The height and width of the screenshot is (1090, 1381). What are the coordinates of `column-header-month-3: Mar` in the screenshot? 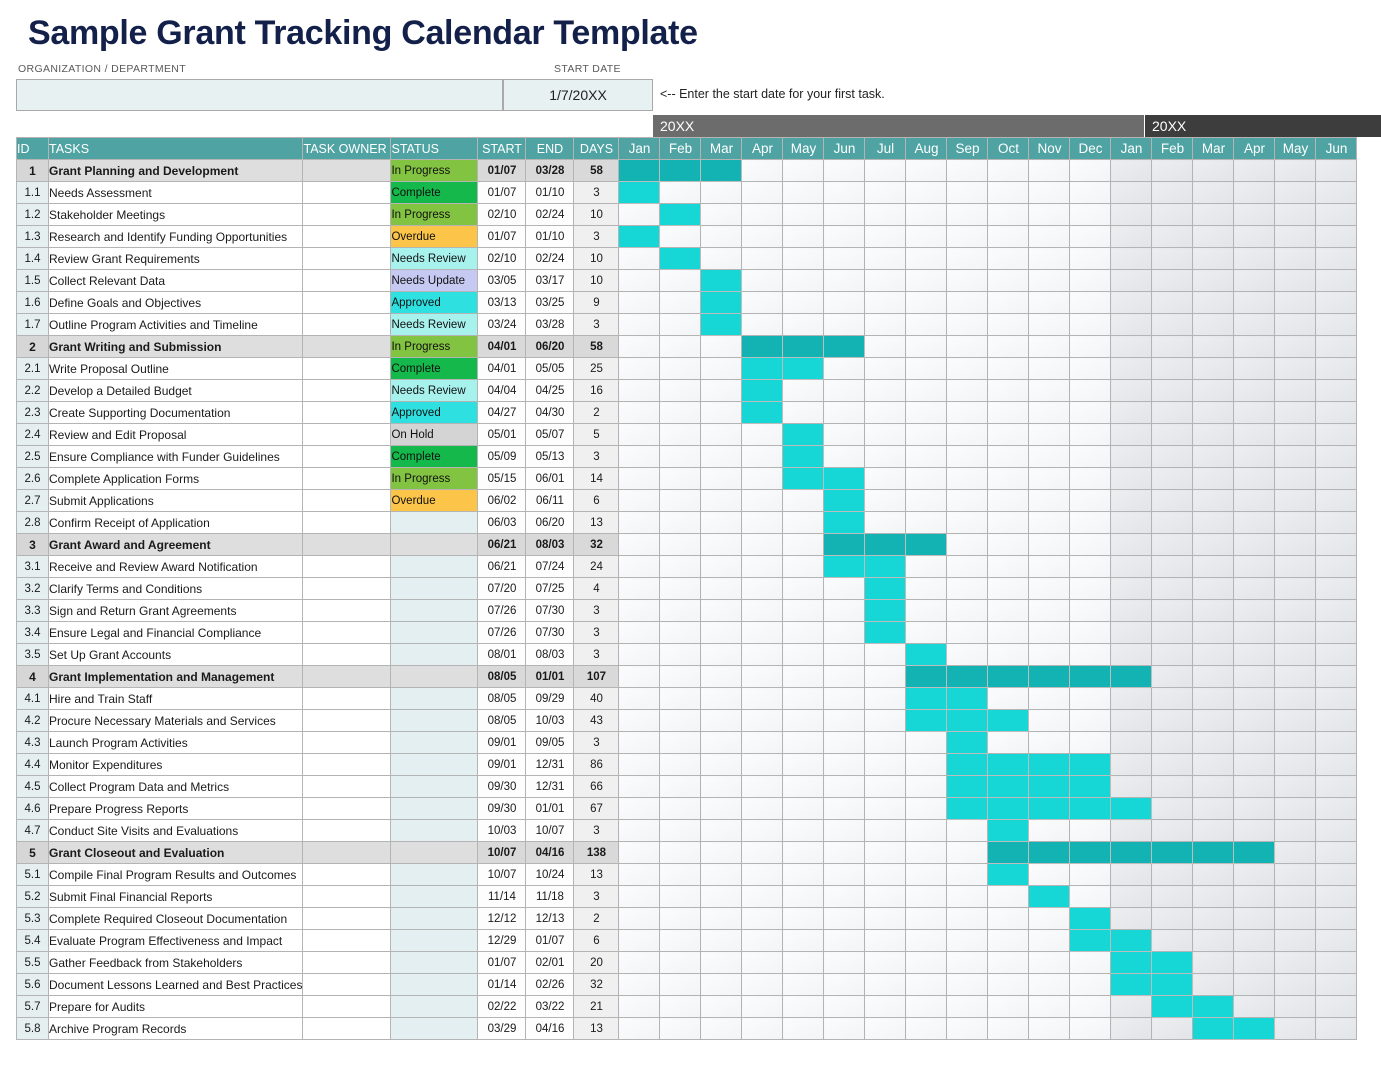 It's located at (721, 148).